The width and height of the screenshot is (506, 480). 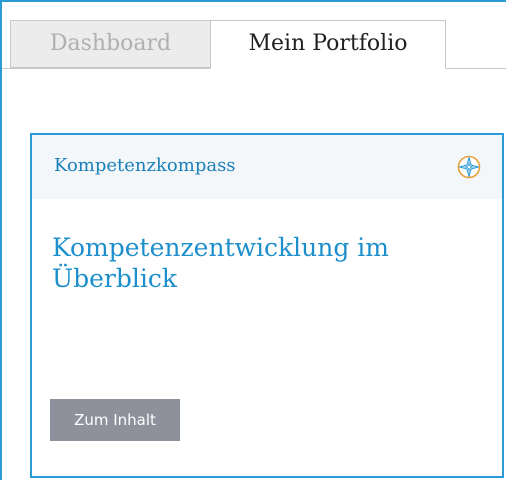 What do you see at coordinates (267, 167) in the screenshot?
I see `card-header: Kompetenzkompass` at bounding box center [267, 167].